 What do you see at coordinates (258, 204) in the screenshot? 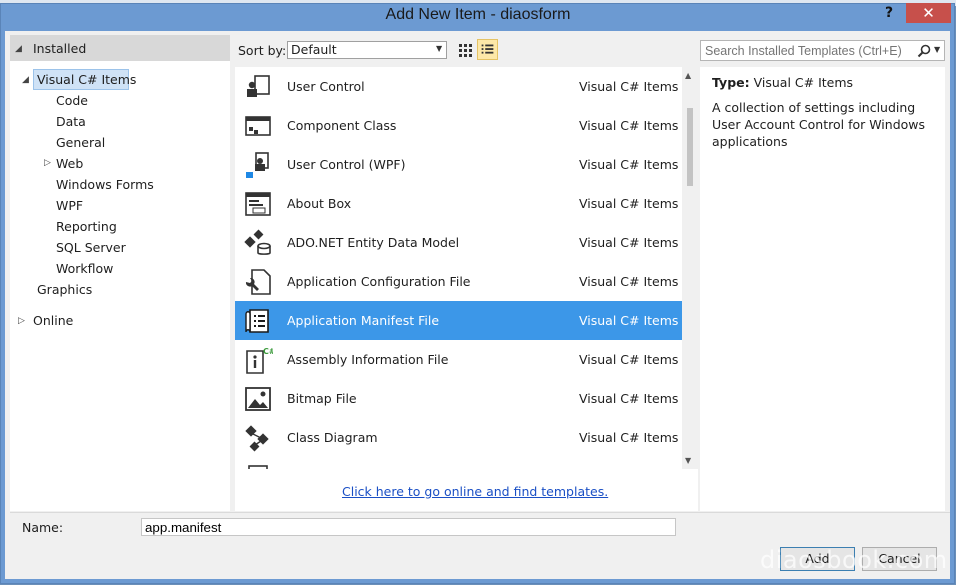
I see `about-box-icon` at bounding box center [258, 204].